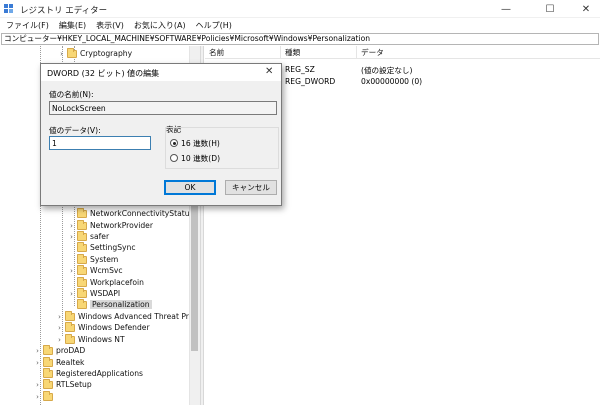  I want to click on value-name-field, so click(163, 108).